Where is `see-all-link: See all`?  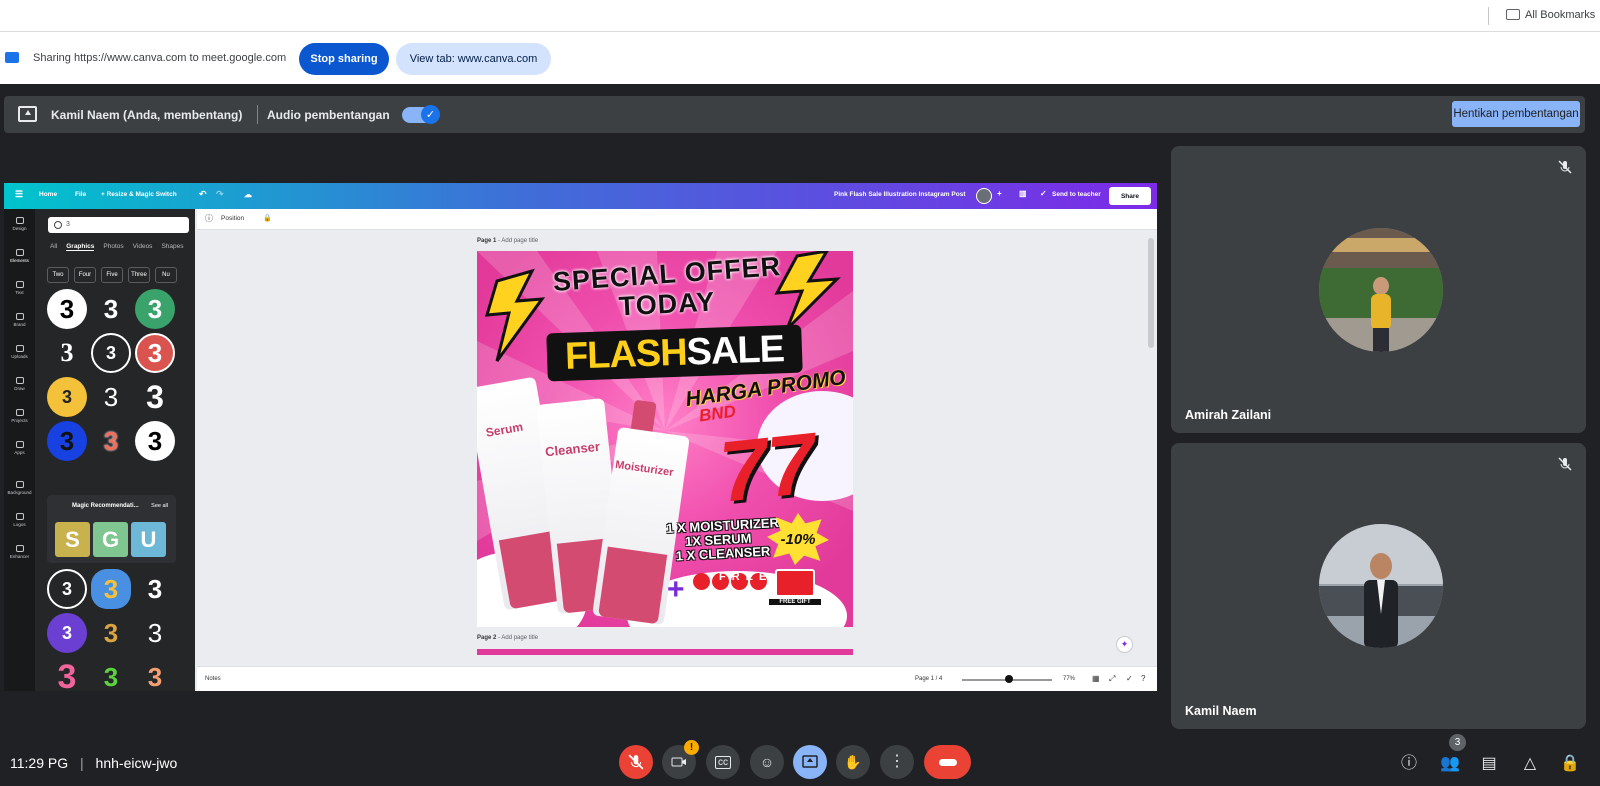 see-all-link: See all is located at coordinates (159, 506).